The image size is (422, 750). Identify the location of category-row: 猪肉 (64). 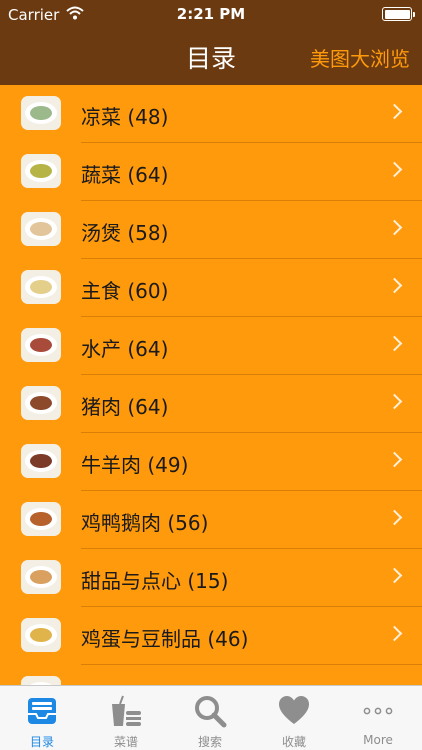
(211, 404).